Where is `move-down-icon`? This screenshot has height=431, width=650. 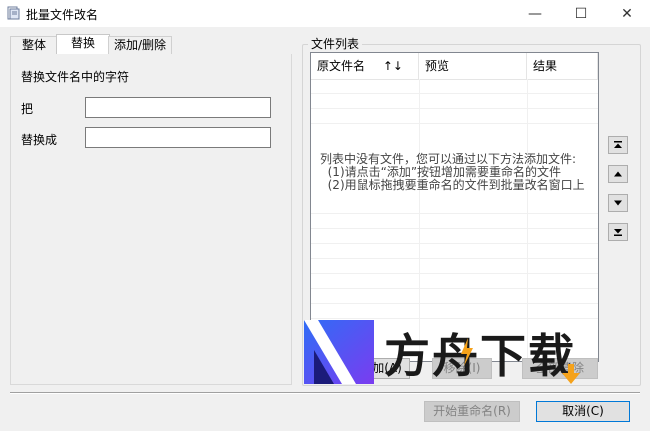
move-down-icon is located at coordinates (618, 203).